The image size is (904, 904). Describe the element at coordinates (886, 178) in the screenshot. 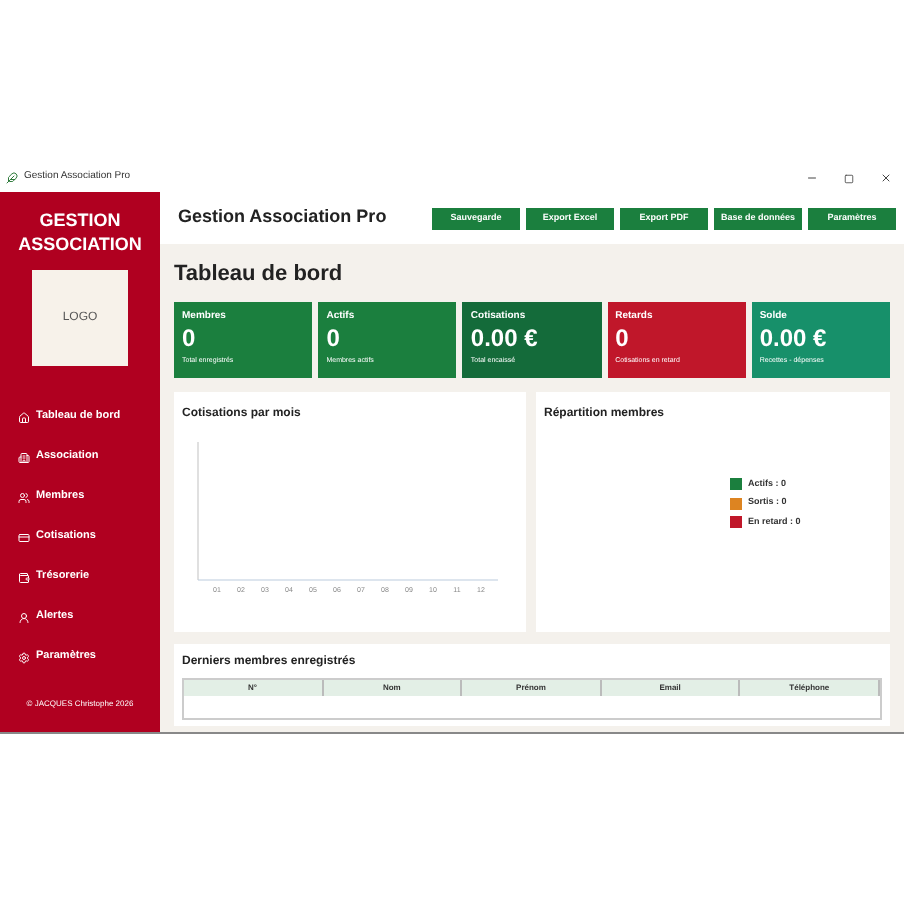

I see `close-icon` at that location.